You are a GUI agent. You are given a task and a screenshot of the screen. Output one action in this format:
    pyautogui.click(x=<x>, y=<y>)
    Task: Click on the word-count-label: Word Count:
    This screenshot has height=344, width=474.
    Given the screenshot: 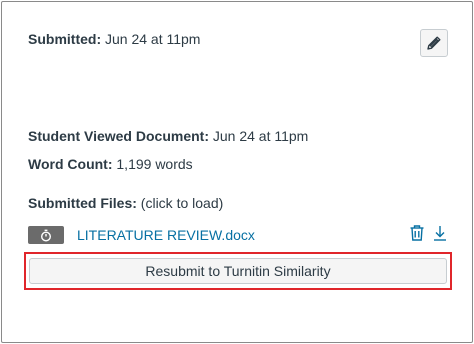 What is the action you would take?
    pyautogui.click(x=70, y=164)
    